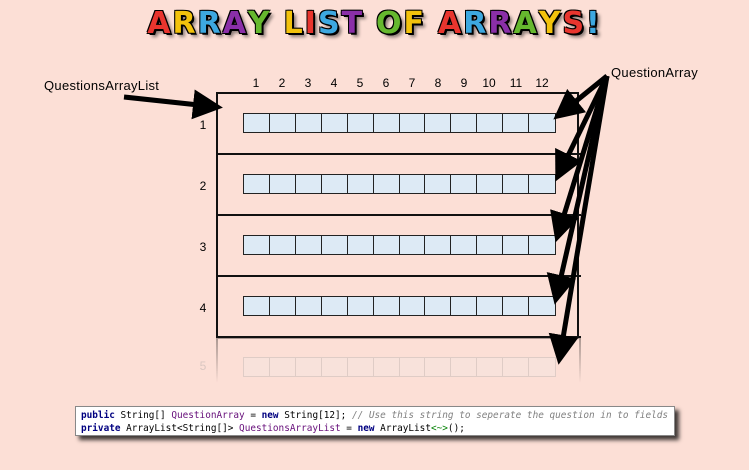 Image resolution: width=749 pixels, height=470 pixels. What do you see at coordinates (203, 308) in the screenshot?
I see `row-index-label: 4` at bounding box center [203, 308].